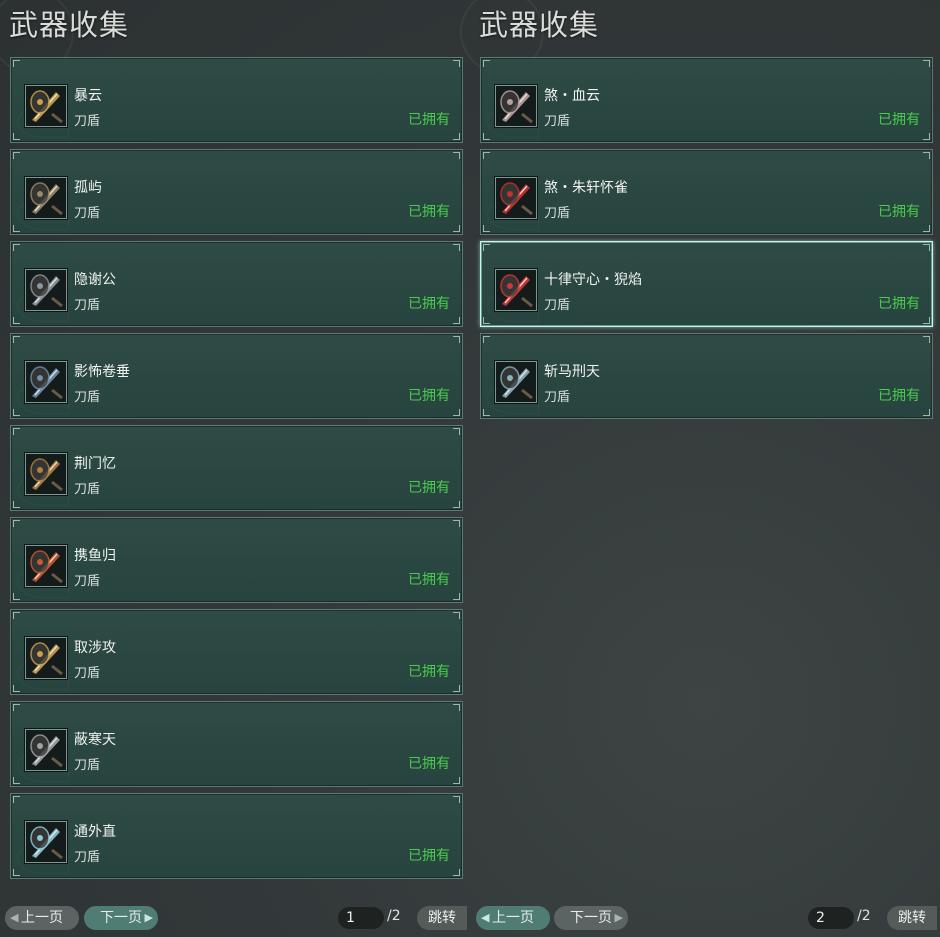 This screenshot has width=940, height=937. I want to click on weapon-card: 十律守心・猊焰 刀盾 已拥有, so click(706, 284).